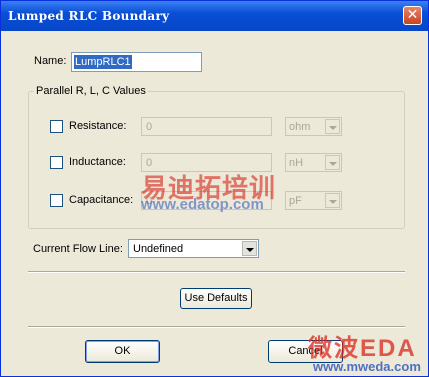  Describe the element at coordinates (367, 366) in the screenshot. I see `watermark-url-bottom: www.mweda.com` at that location.